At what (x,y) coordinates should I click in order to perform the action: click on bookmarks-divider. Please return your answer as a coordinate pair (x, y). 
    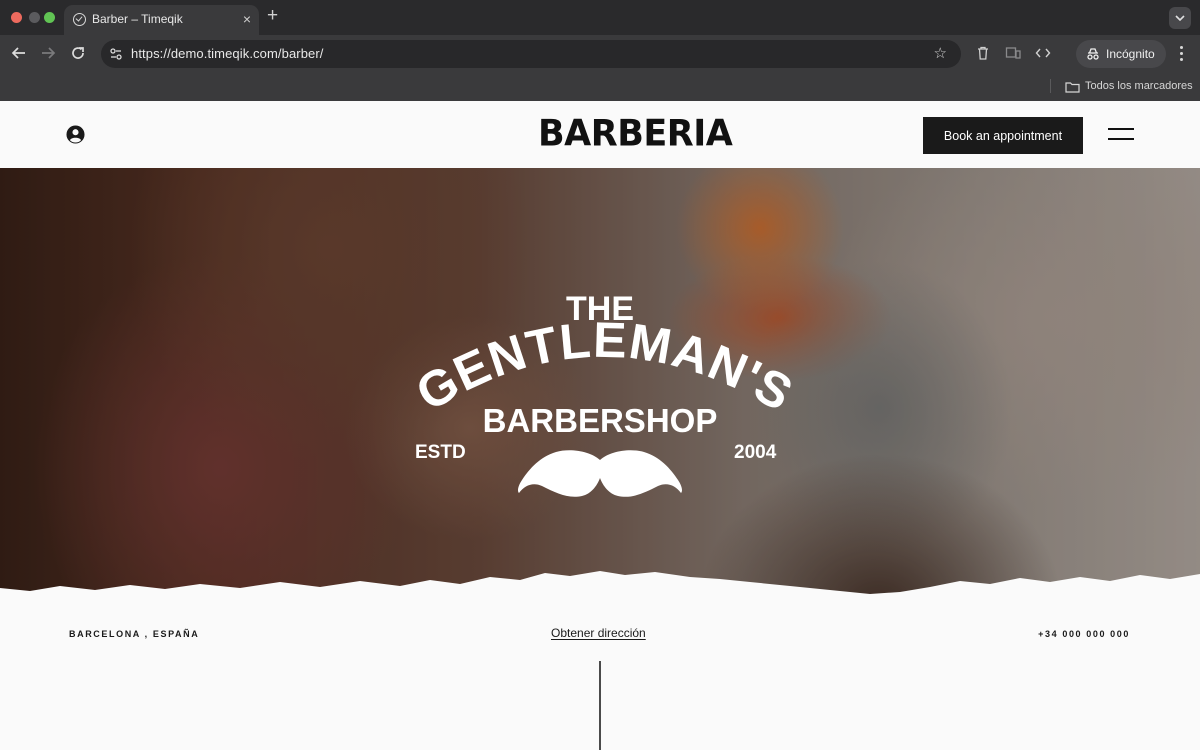
    Looking at the image, I should click on (1050, 86).